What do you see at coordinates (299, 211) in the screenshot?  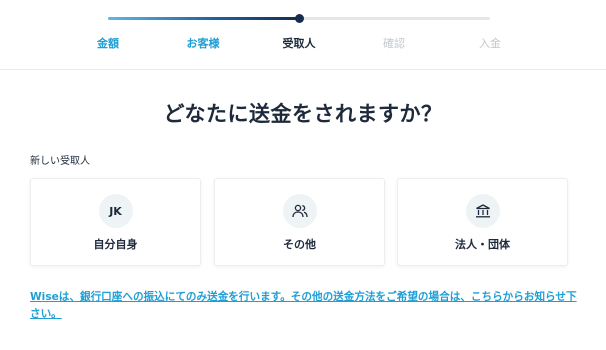 I see `people-icon` at bounding box center [299, 211].